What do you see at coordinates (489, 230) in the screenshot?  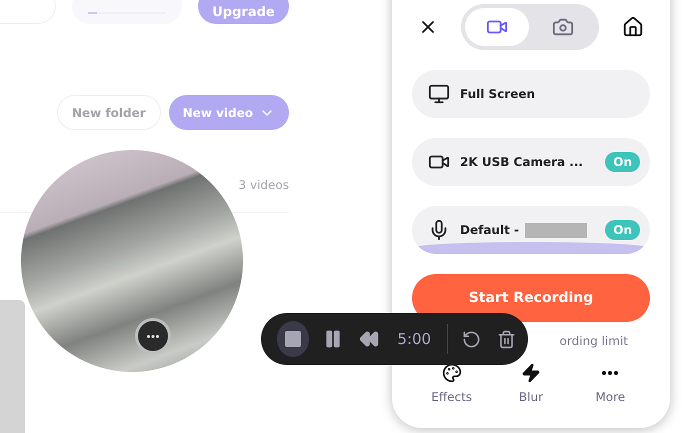 I see `source-label: Default -` at bounding box center [489, 230].